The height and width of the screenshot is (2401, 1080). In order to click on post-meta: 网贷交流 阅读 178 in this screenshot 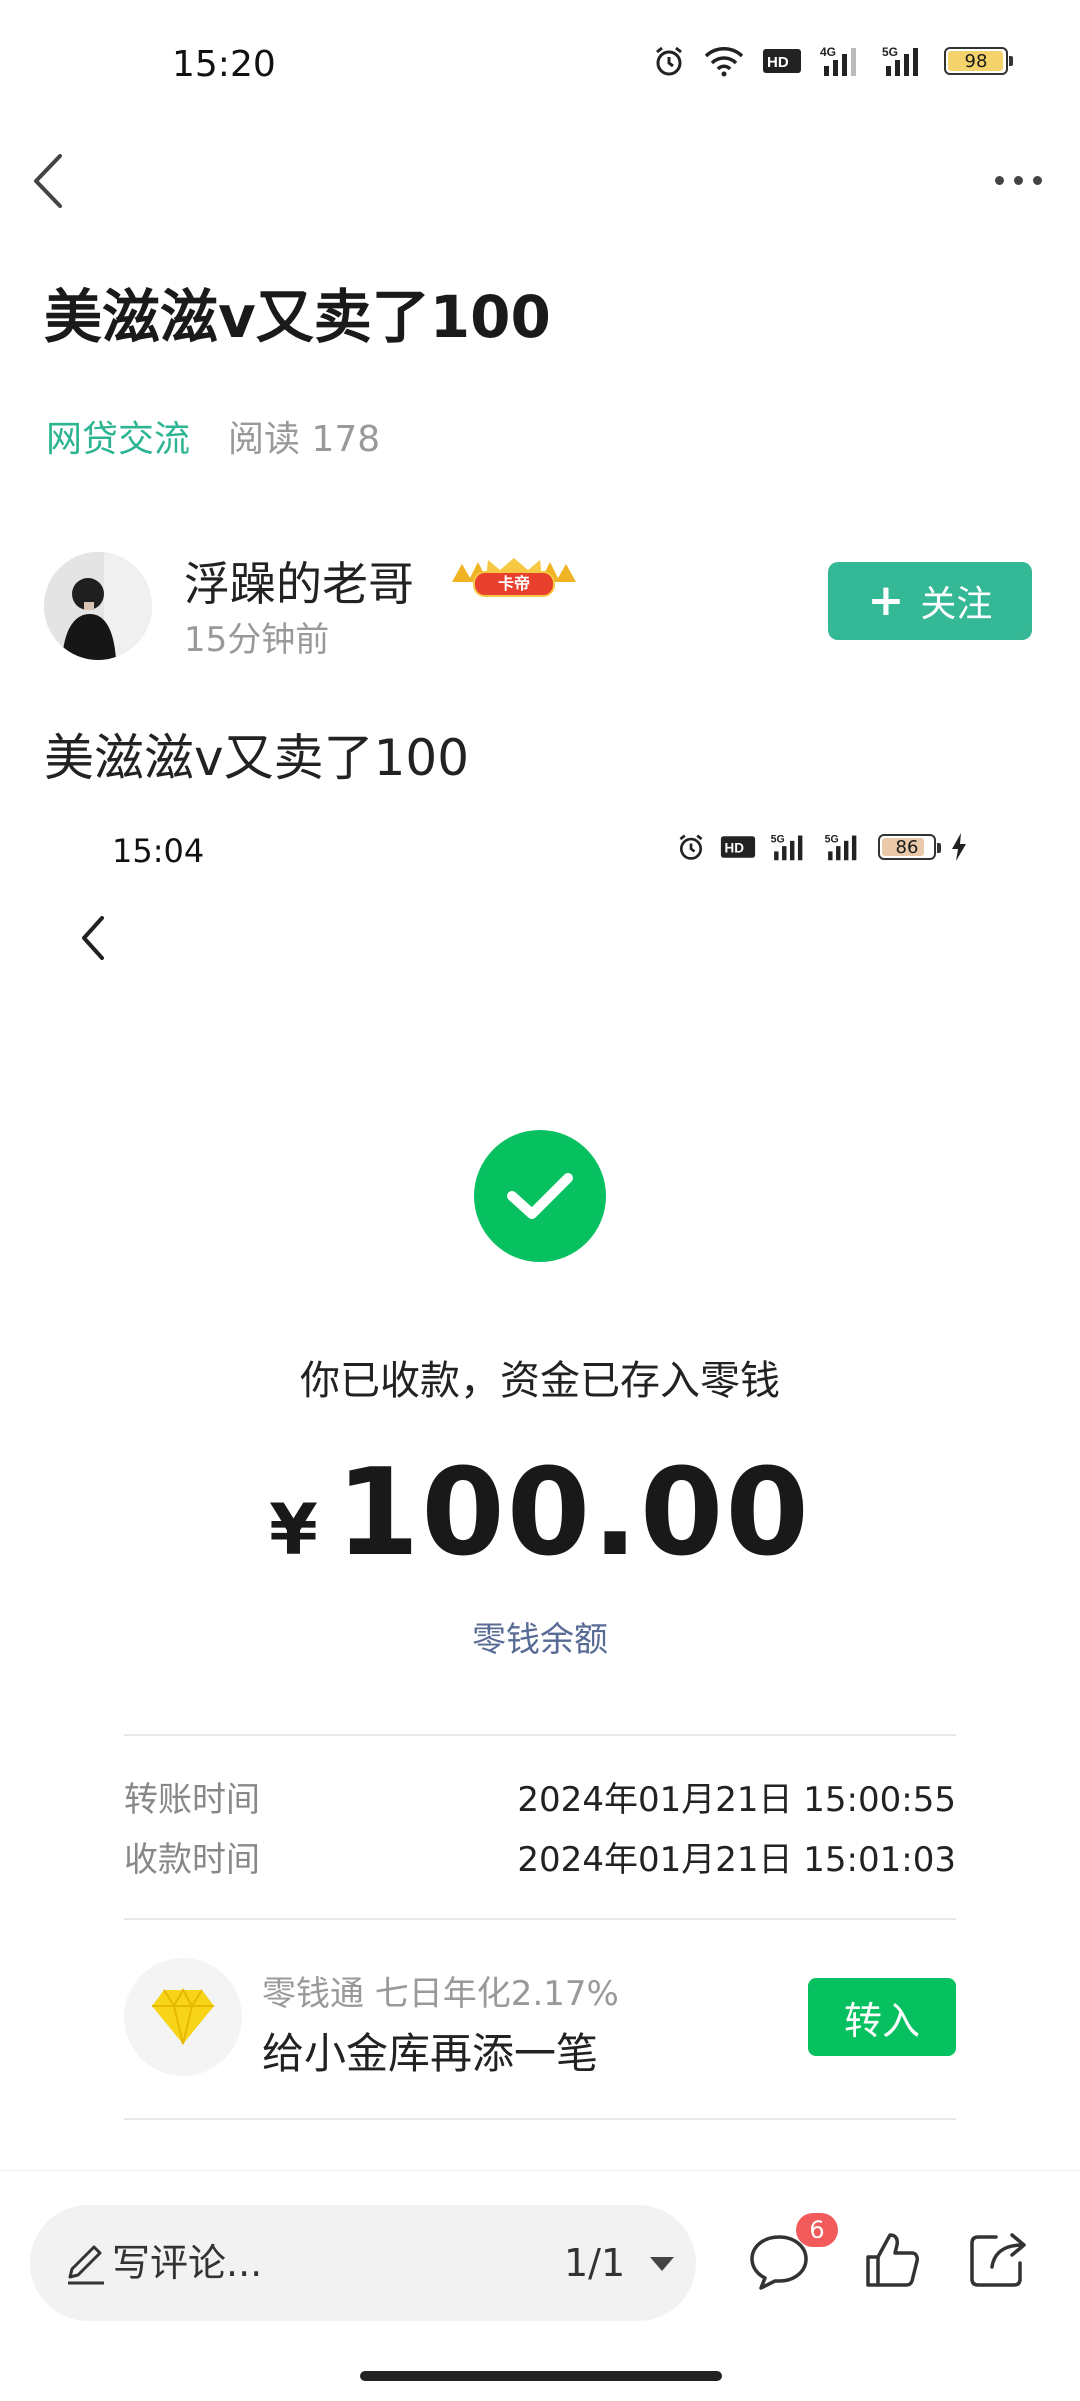, I will do `click(213, 436)`.